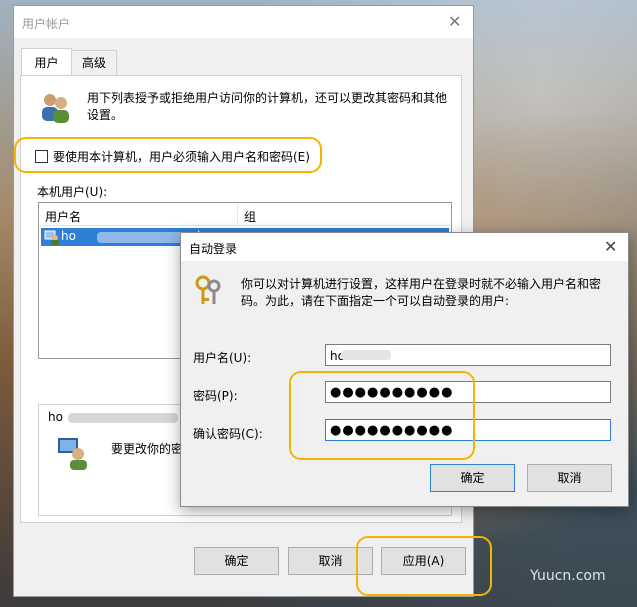 The image size is (637, 607). I want to click on tab-users: 用户, so click(46, 62).